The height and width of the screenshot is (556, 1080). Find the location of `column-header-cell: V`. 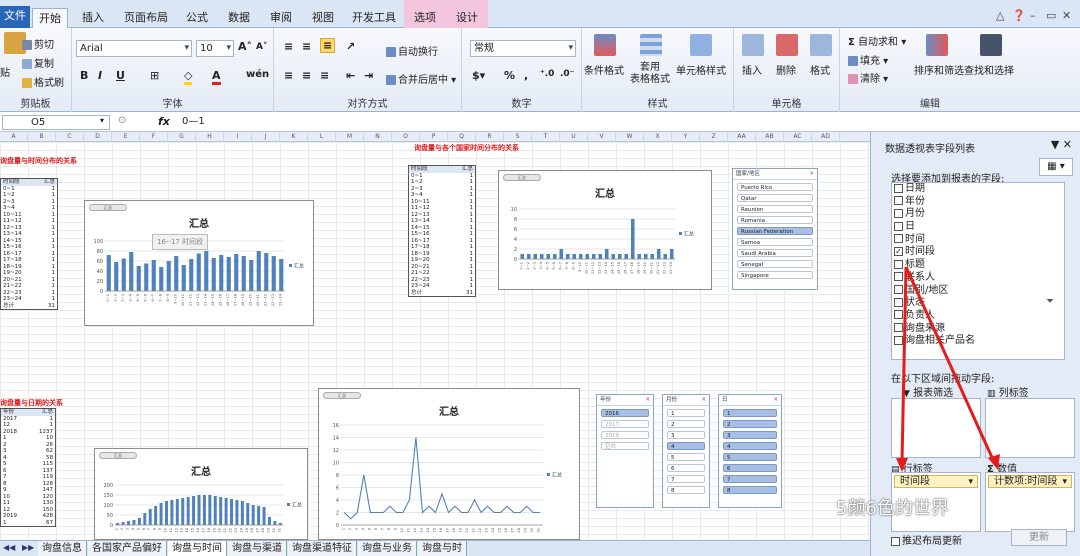

column-header-cell: V is located at coordinates (602, 137).